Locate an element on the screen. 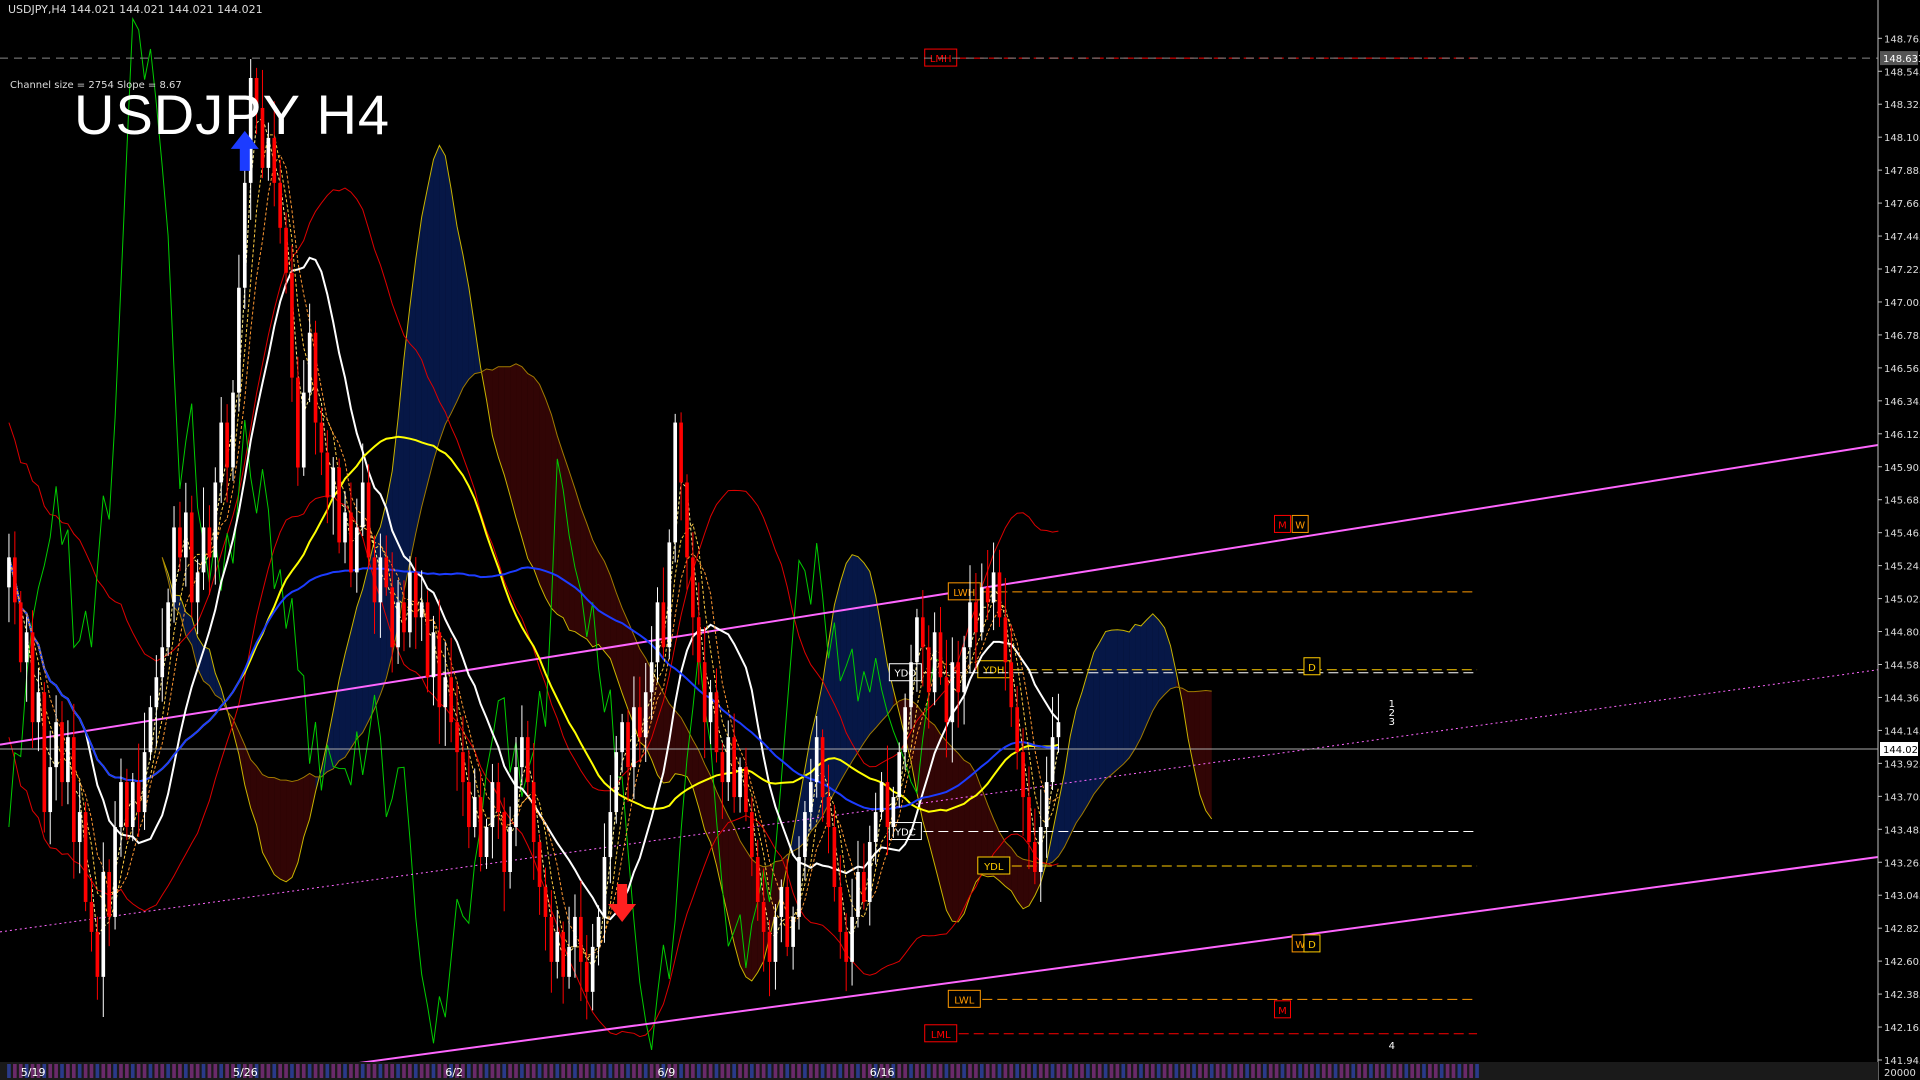 The width and height of the screenshot is (1920, 1080). current-price-label: 144.021 is located at coordinates (1901, 750).